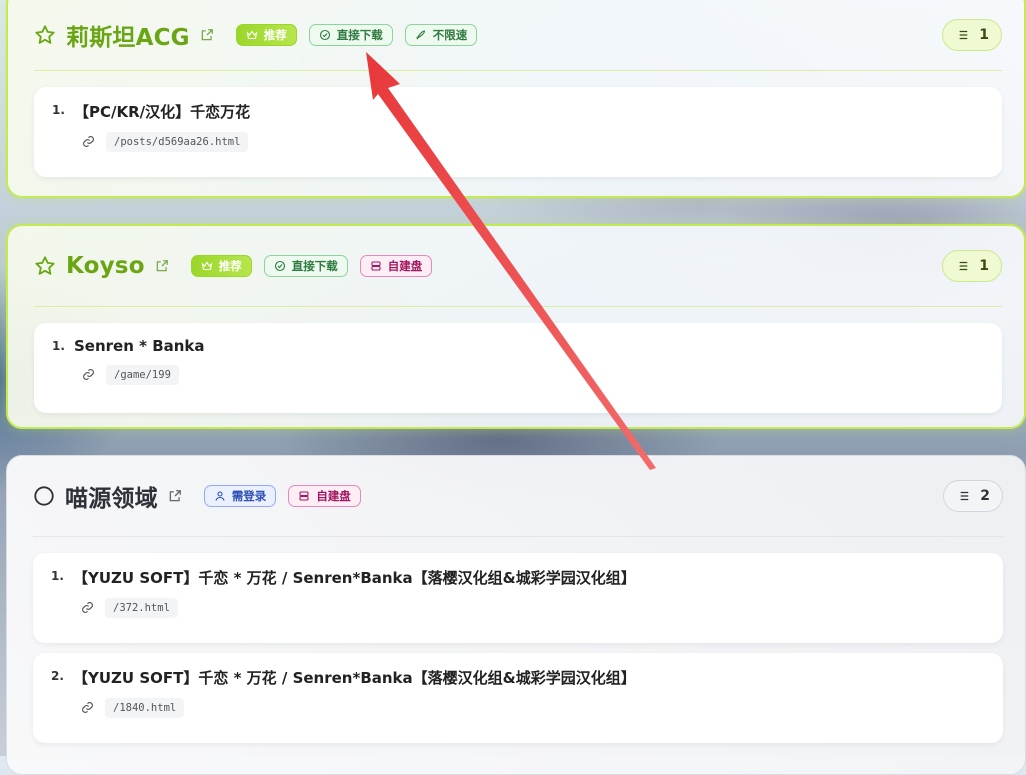 The height and width of the screenshot is (775, 1026). I want to click on result-item: 1. 【PC/KR/汉化】千恋万花 /posts/d569aa26.html, so click(518, 132).